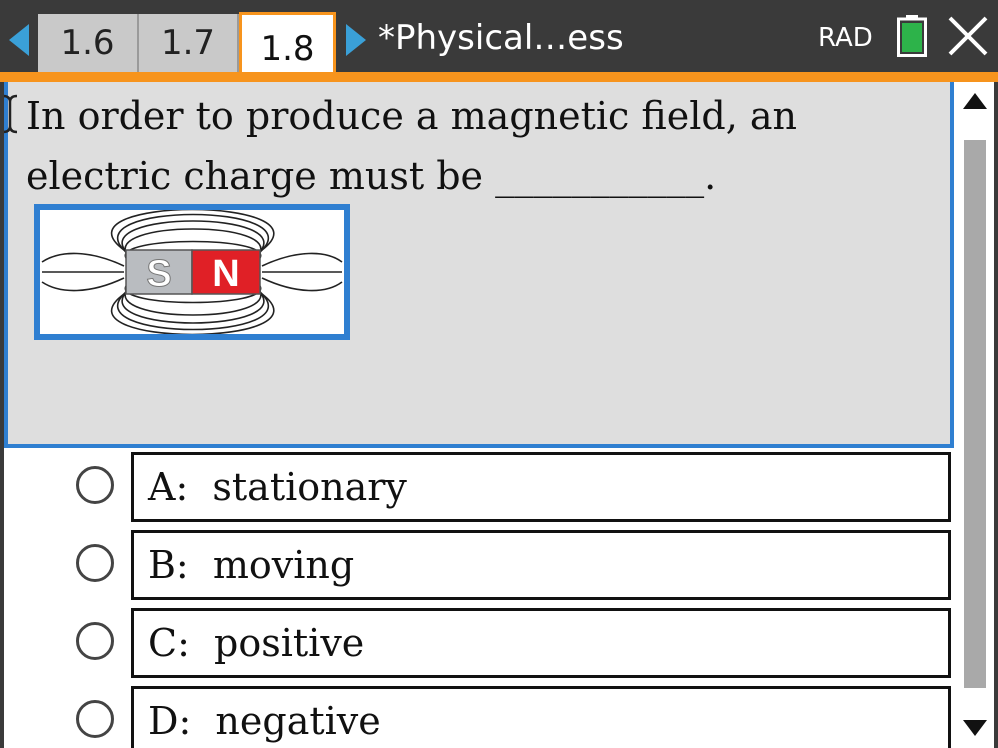 The image size is (998, 748). I want to click on scroll-down-arrow-icon, so click(975, 728).